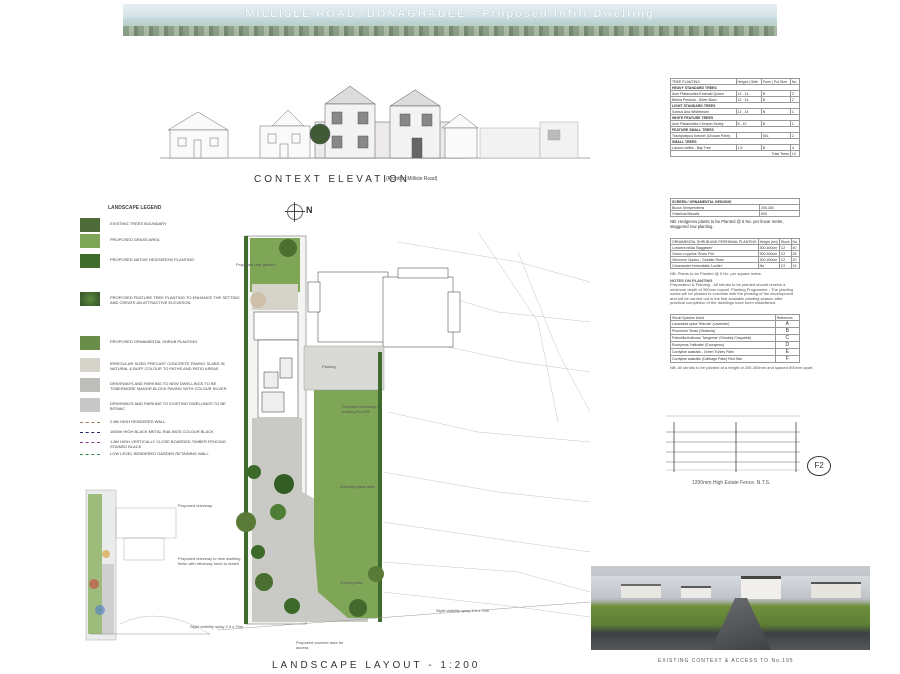 The width and height of the screenshot is (900, 674). What do you see at coordinates (741, 624) in the screenshot?
I see `photo-road` at bounding box center [741, 624].